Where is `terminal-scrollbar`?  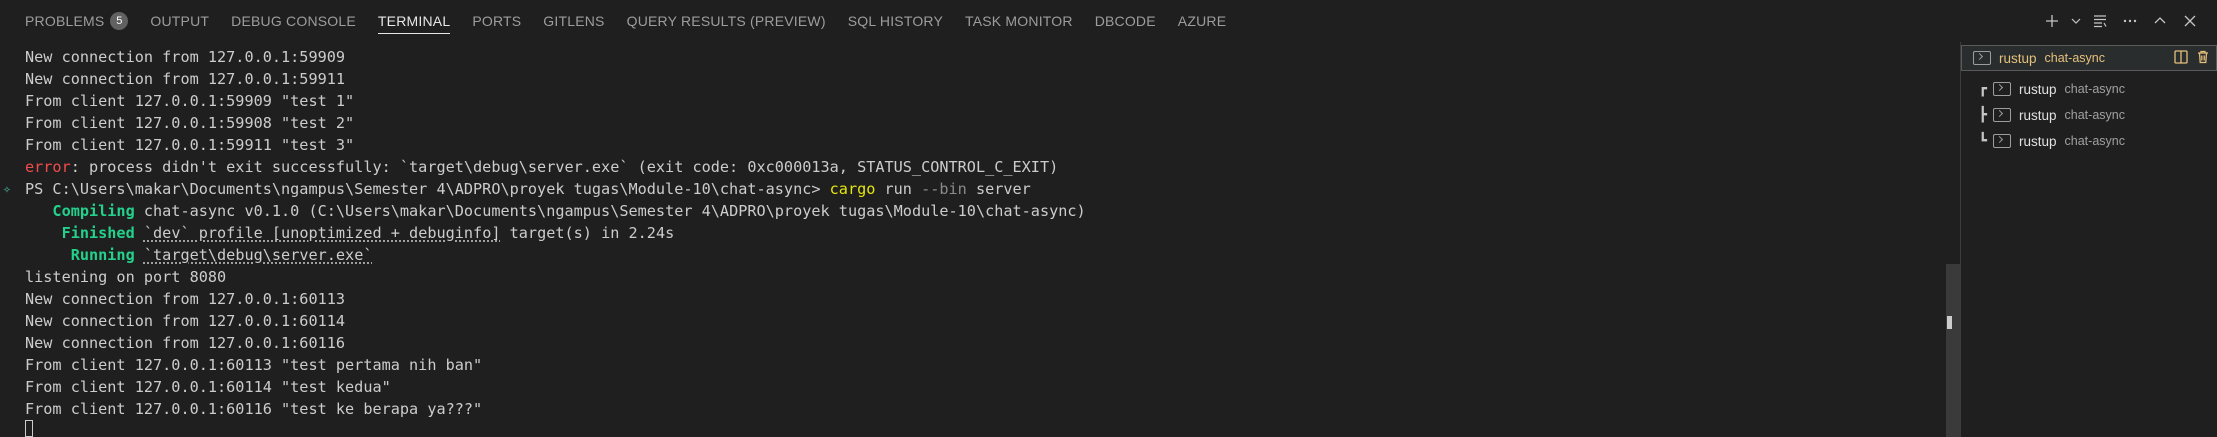 terminal-scrollbar is located at coordinates (1953, 241).